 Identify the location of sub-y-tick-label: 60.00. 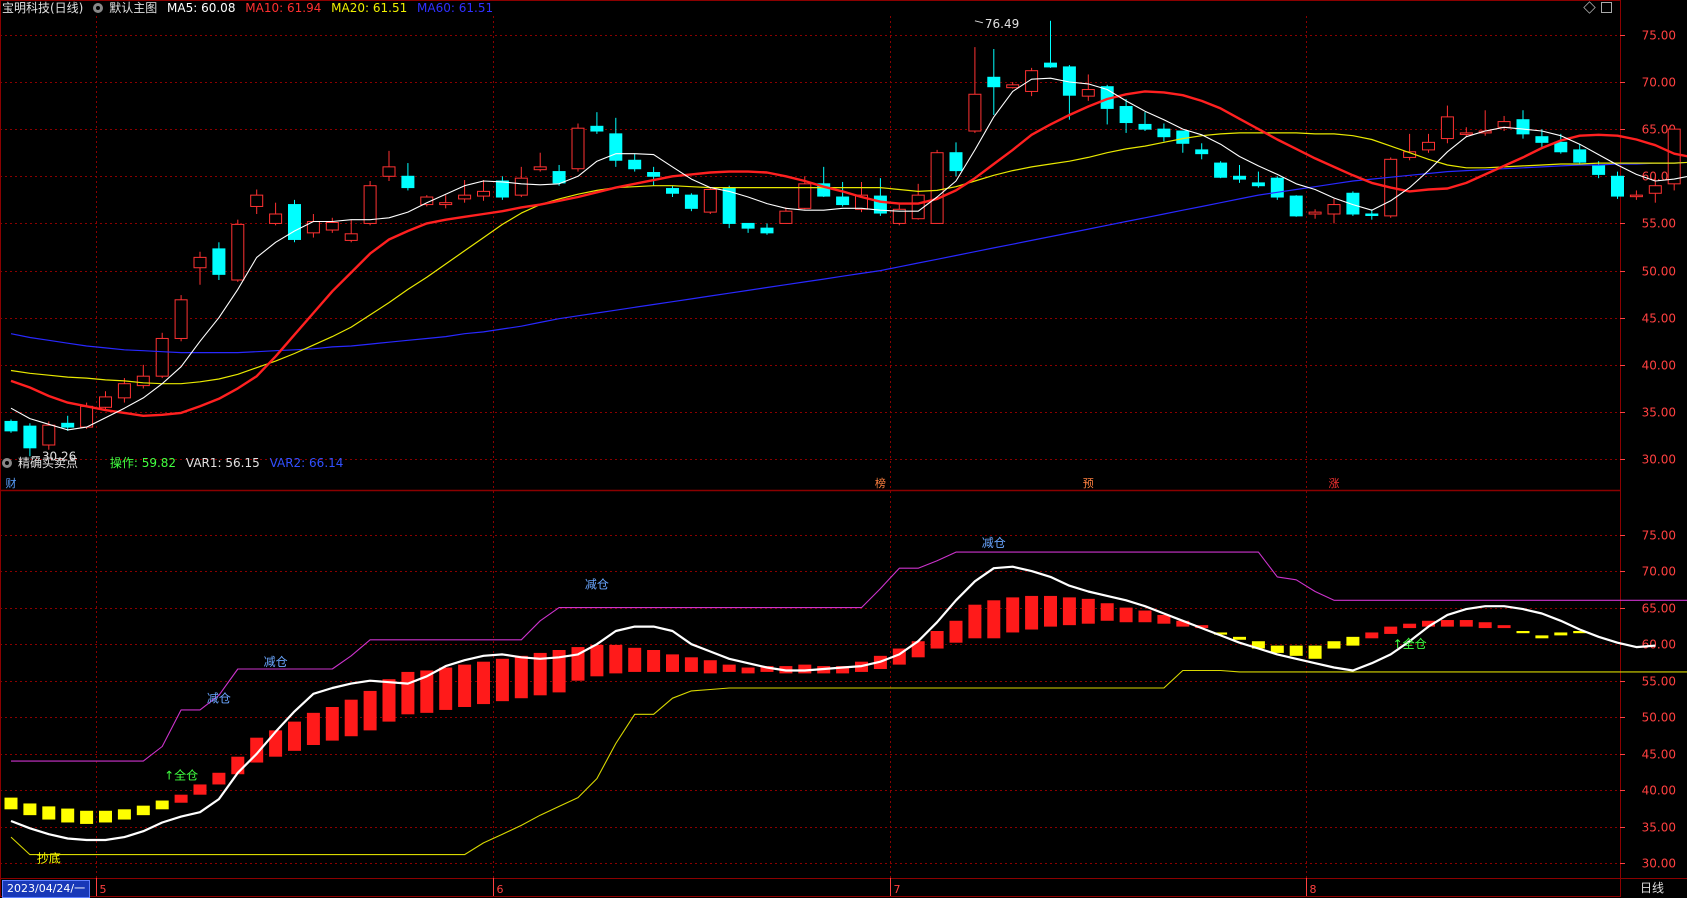
(1659, 645).